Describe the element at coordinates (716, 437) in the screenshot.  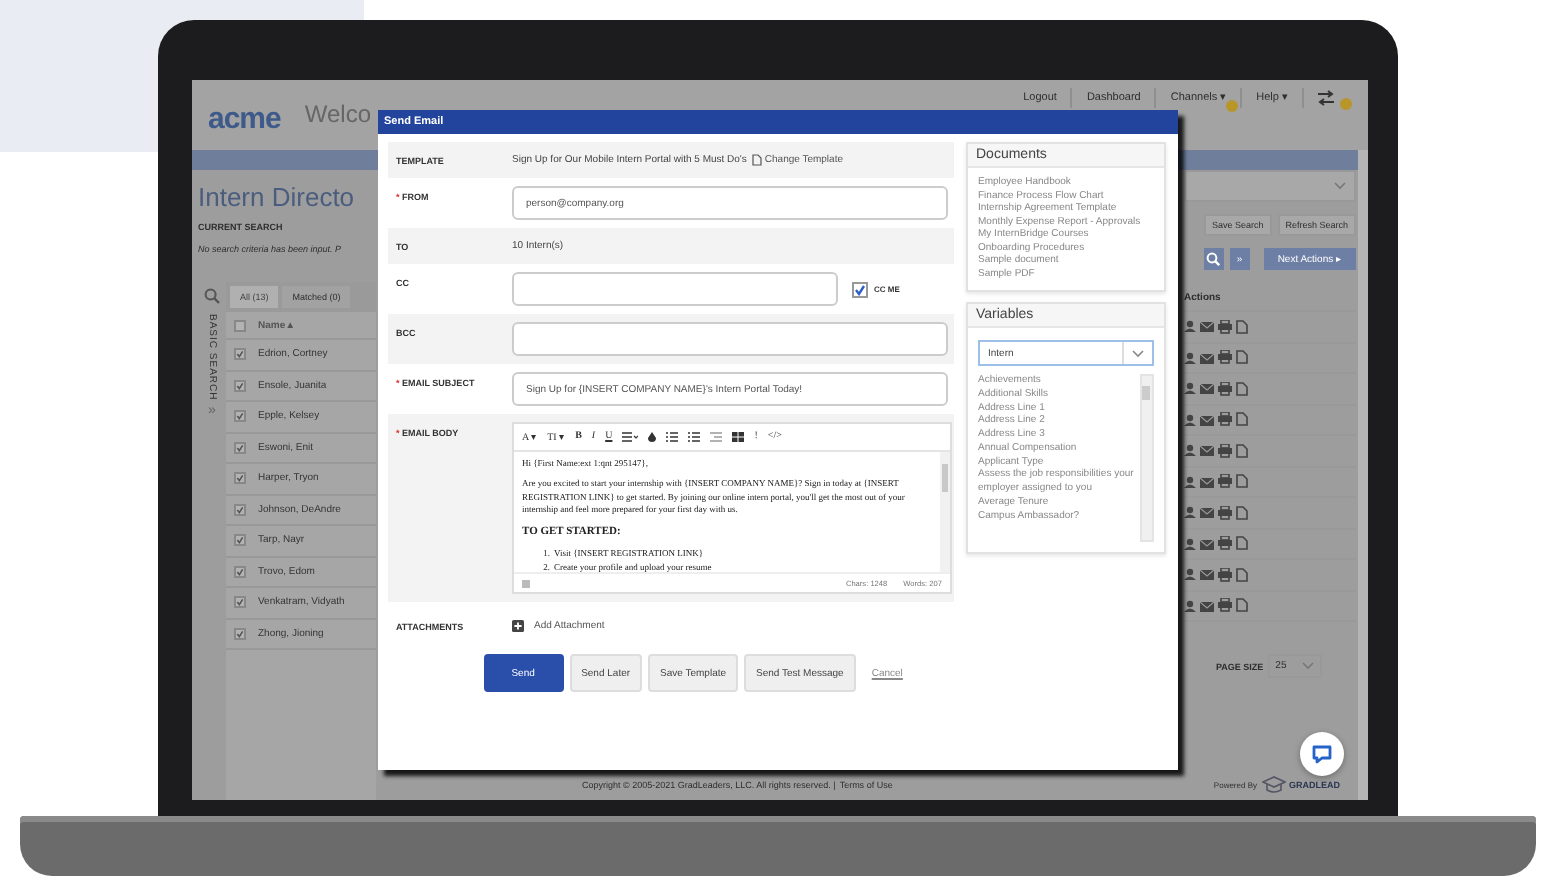
I see `indent-icon` at that location.